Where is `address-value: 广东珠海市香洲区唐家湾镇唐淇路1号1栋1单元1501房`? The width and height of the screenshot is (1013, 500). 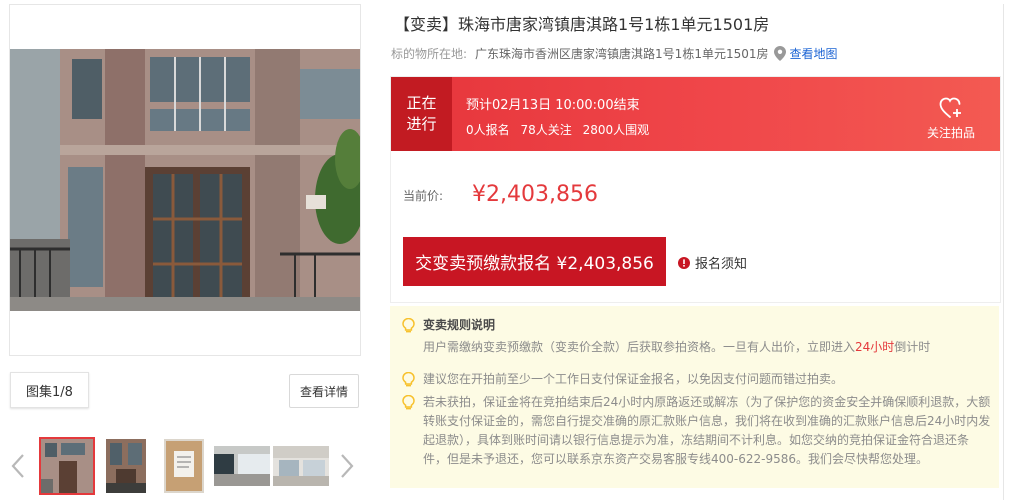 address-value: 广东珠海市香洲区唐家湾镇唐淇路1号1栋1单元1501房 is located at coordinates (622, 54).